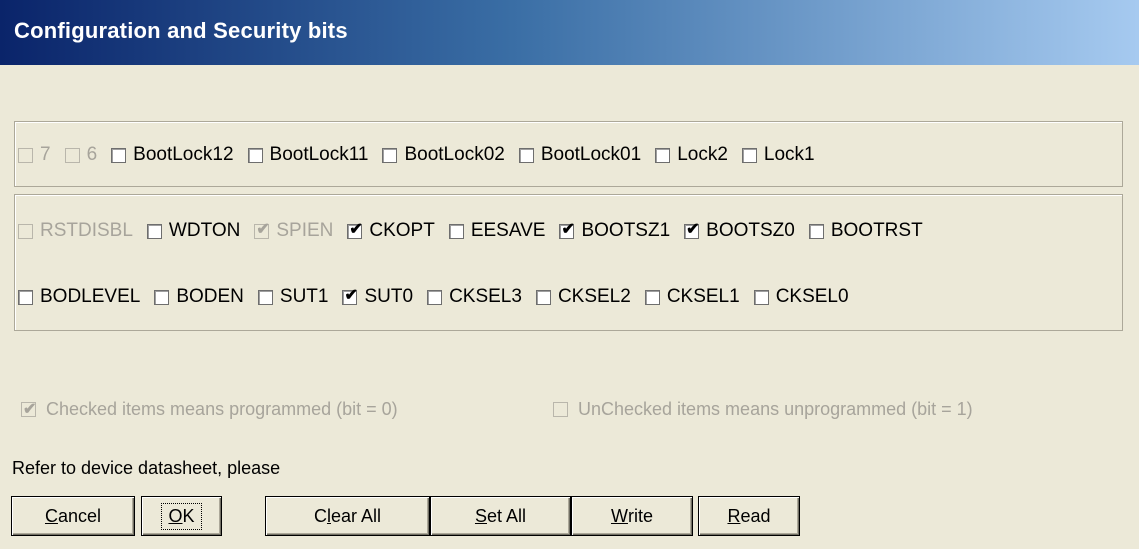  I want to click on checkbox-label: BootLock12, so click(183, 154).